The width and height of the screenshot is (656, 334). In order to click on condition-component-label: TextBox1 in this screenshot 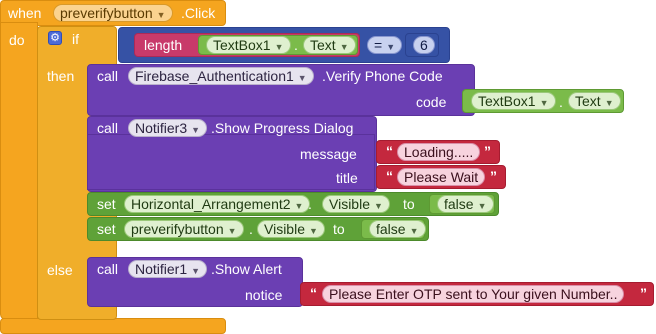, I will do `click(242, 45)`.